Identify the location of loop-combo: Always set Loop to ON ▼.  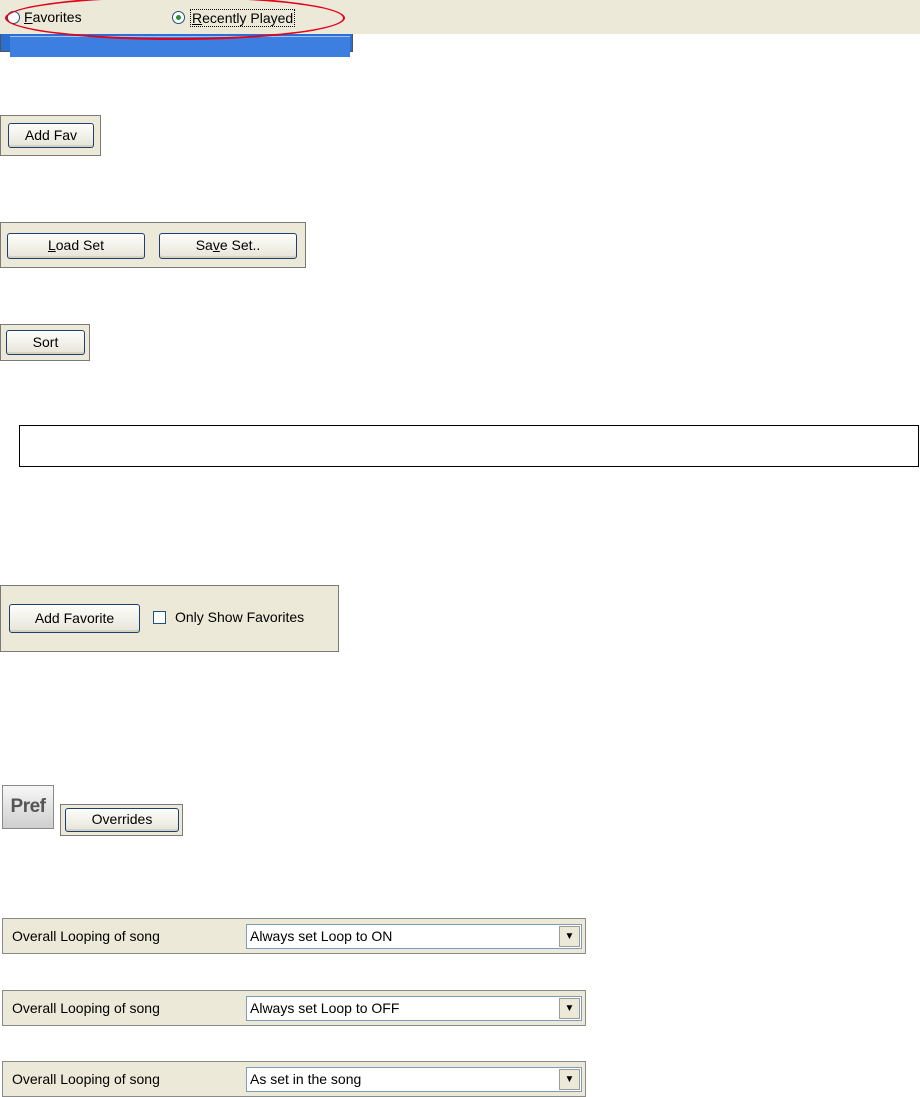
(414, 936).